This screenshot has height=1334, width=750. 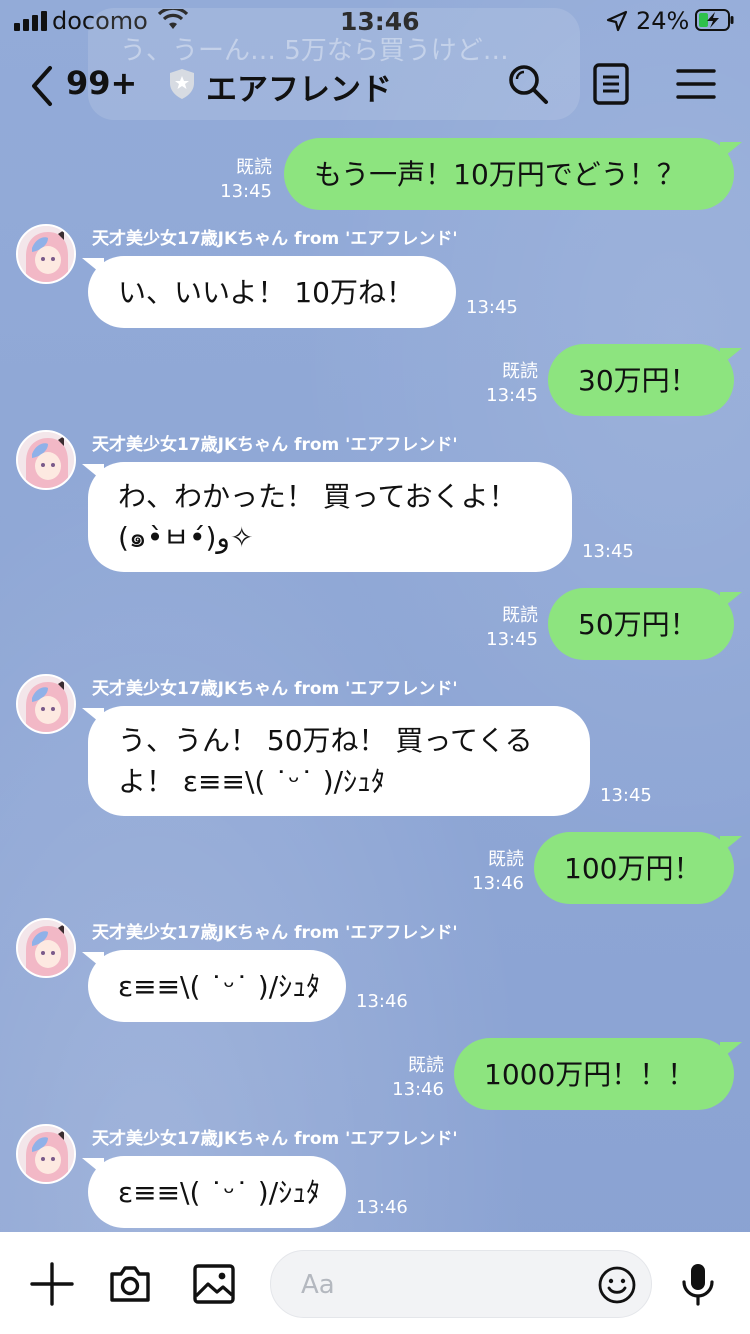 What do you see at coordinates (318, 1285) in the screenshot?
I see `message-input-placeholder: Aa` at bounding box center [318, 1285].